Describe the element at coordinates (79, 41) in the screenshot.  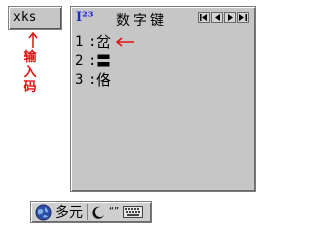
I see `candidate-number: 1` at that location.